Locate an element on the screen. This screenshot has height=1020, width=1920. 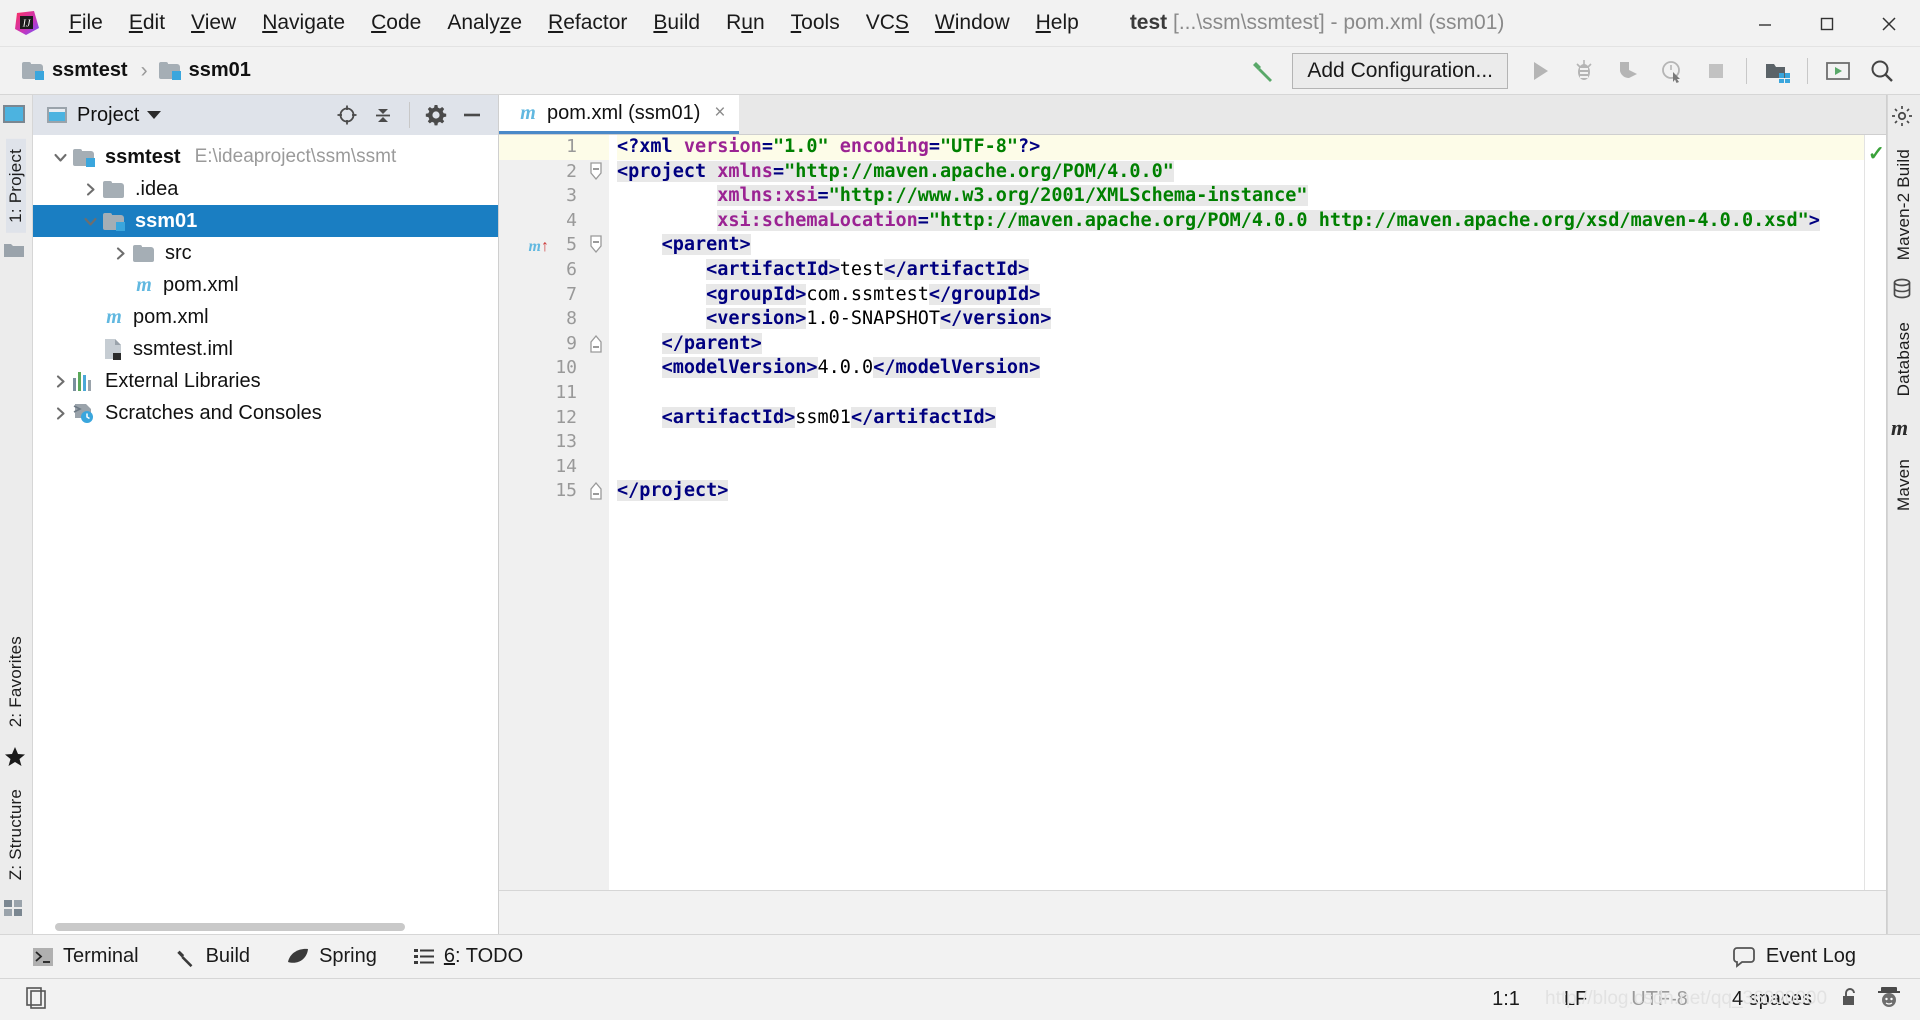
debug-icon is located at coordinates (1584, 71).